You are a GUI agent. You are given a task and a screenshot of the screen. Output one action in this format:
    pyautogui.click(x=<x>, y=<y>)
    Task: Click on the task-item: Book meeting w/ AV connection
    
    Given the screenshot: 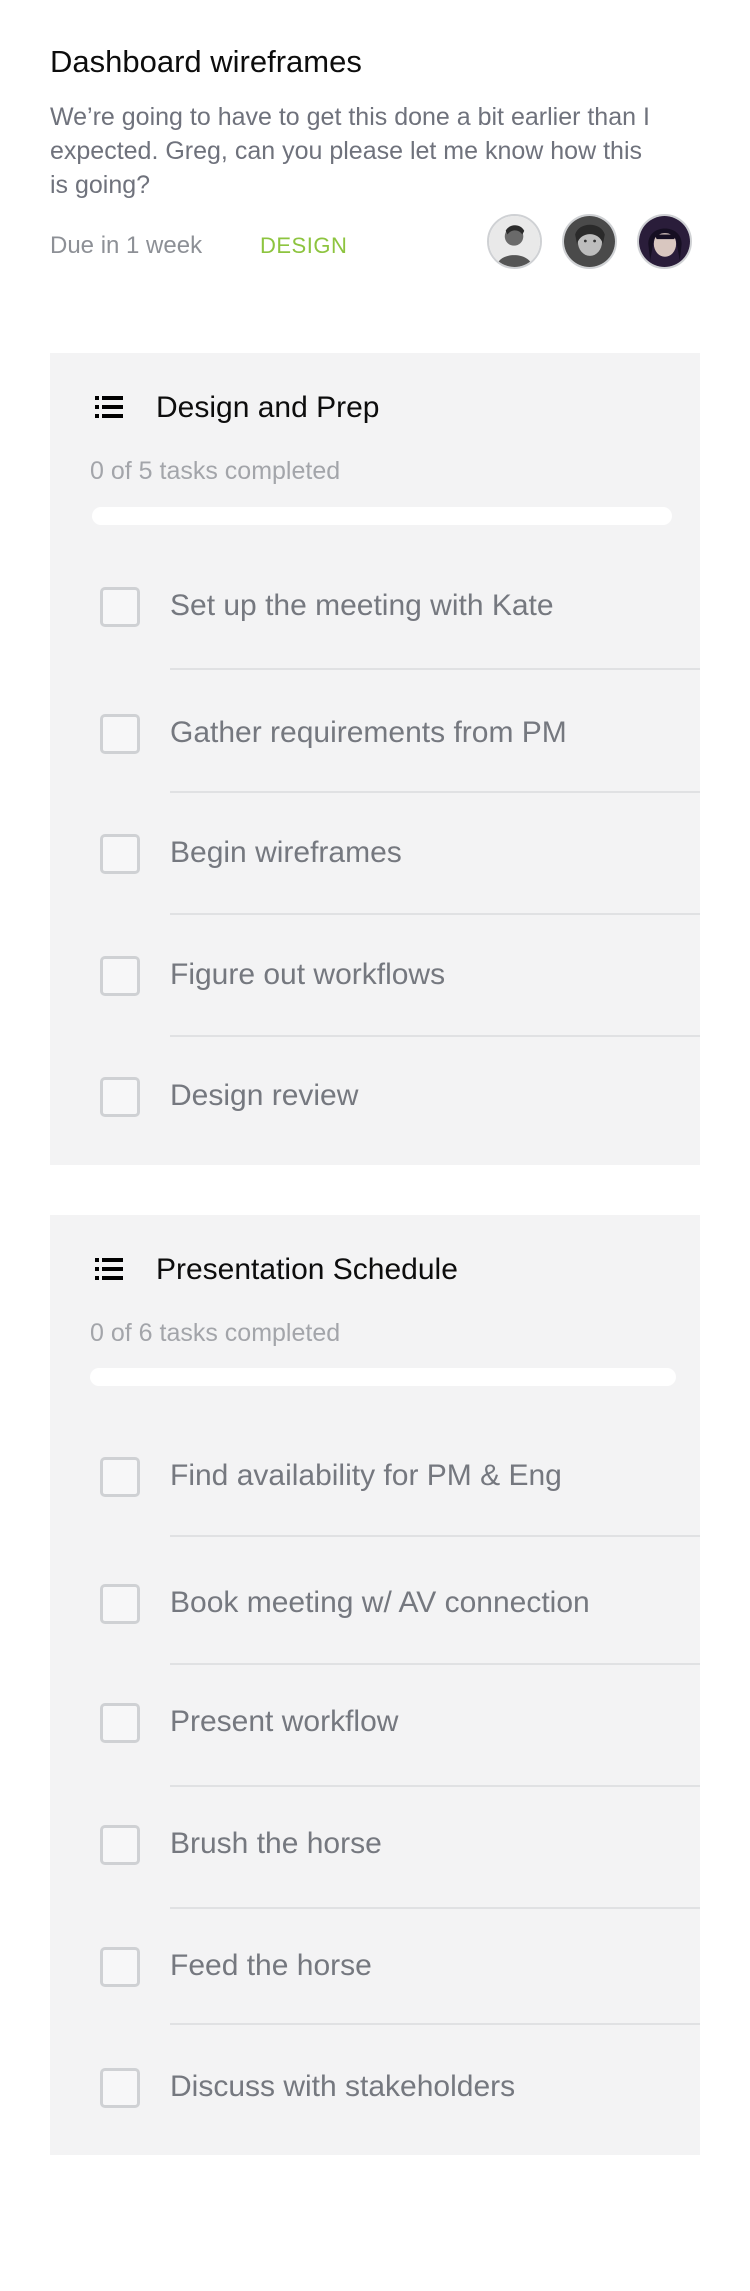 What is the action you would take?
    pyautogui.click(x=375, y=1604)
    